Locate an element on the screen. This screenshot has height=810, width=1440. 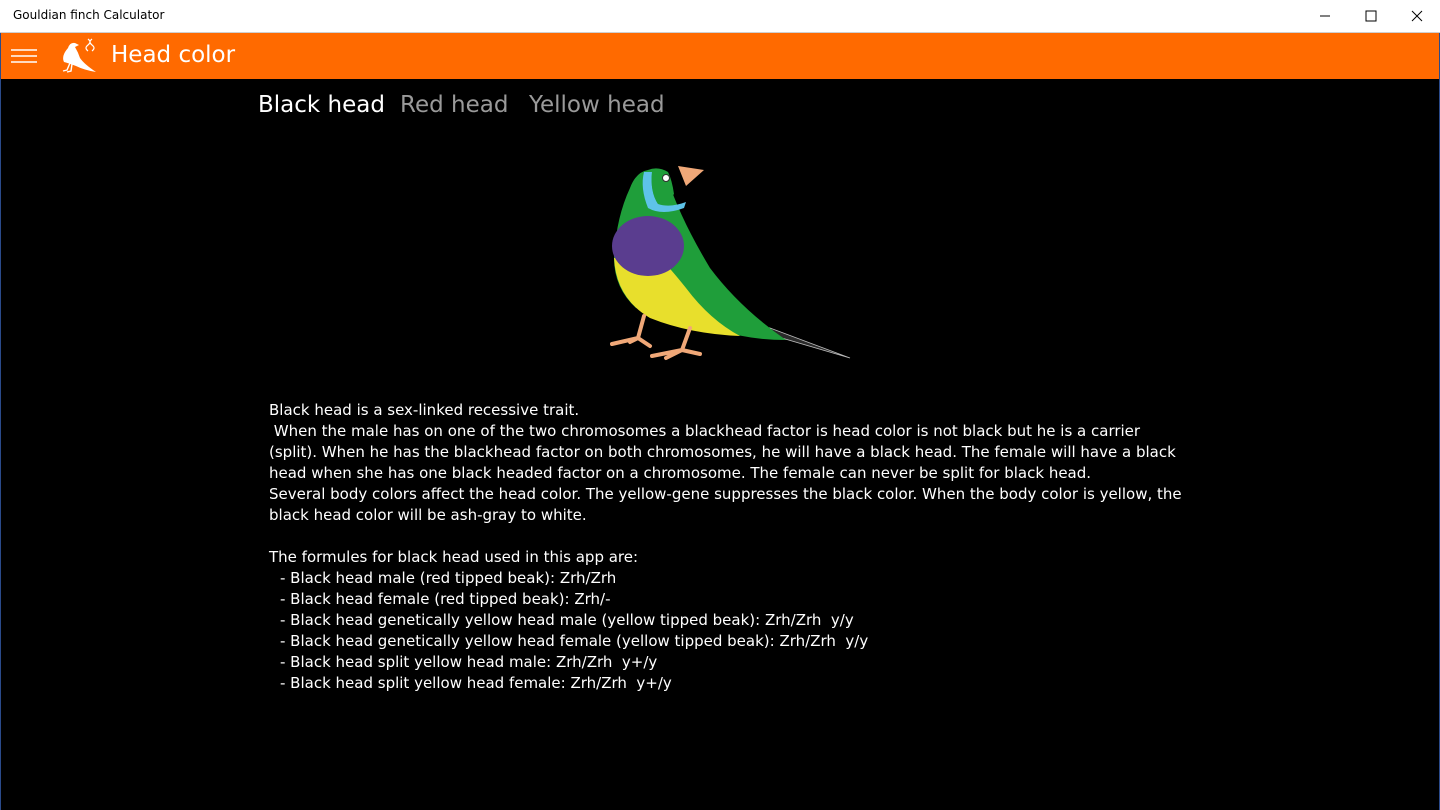
minimize-button is located at coordinates (1325, 16).